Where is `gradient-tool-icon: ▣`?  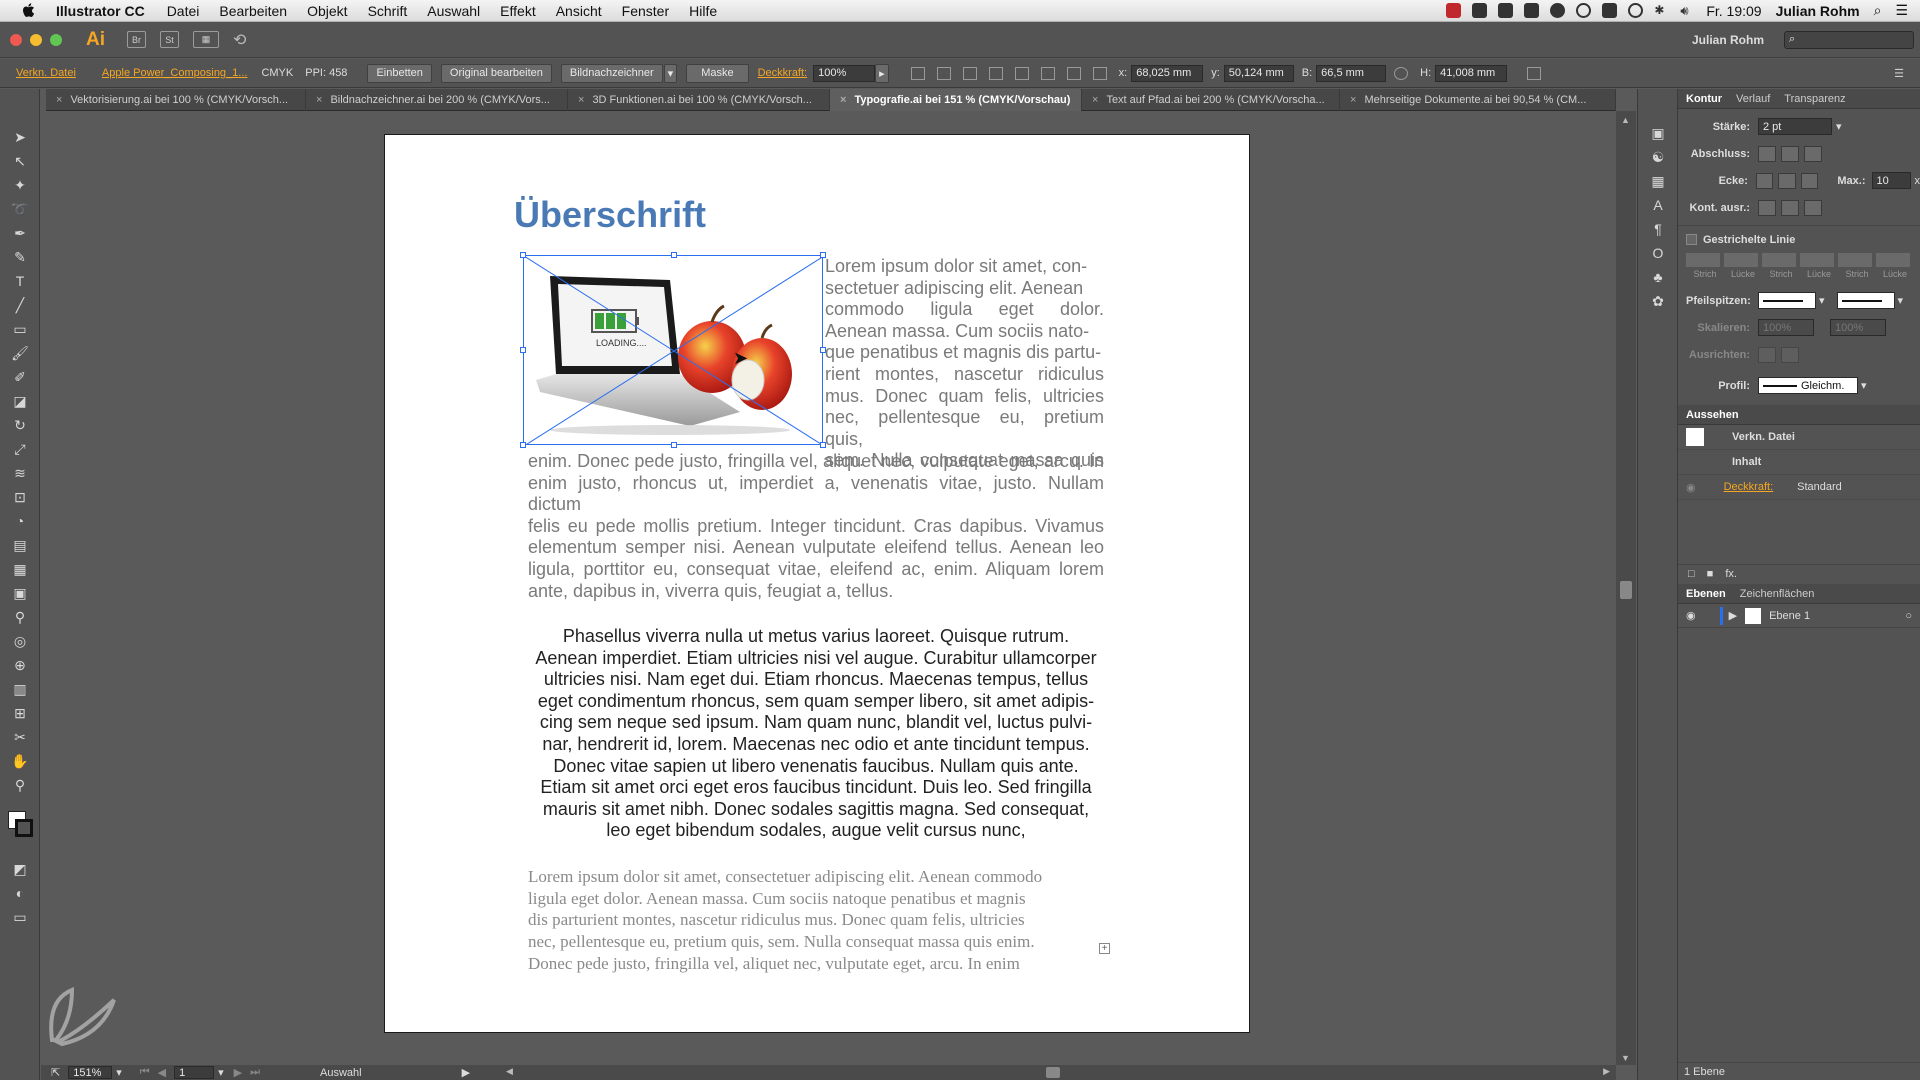
gradient-tool-icon: ▣ is located at coordinates (20, 593).